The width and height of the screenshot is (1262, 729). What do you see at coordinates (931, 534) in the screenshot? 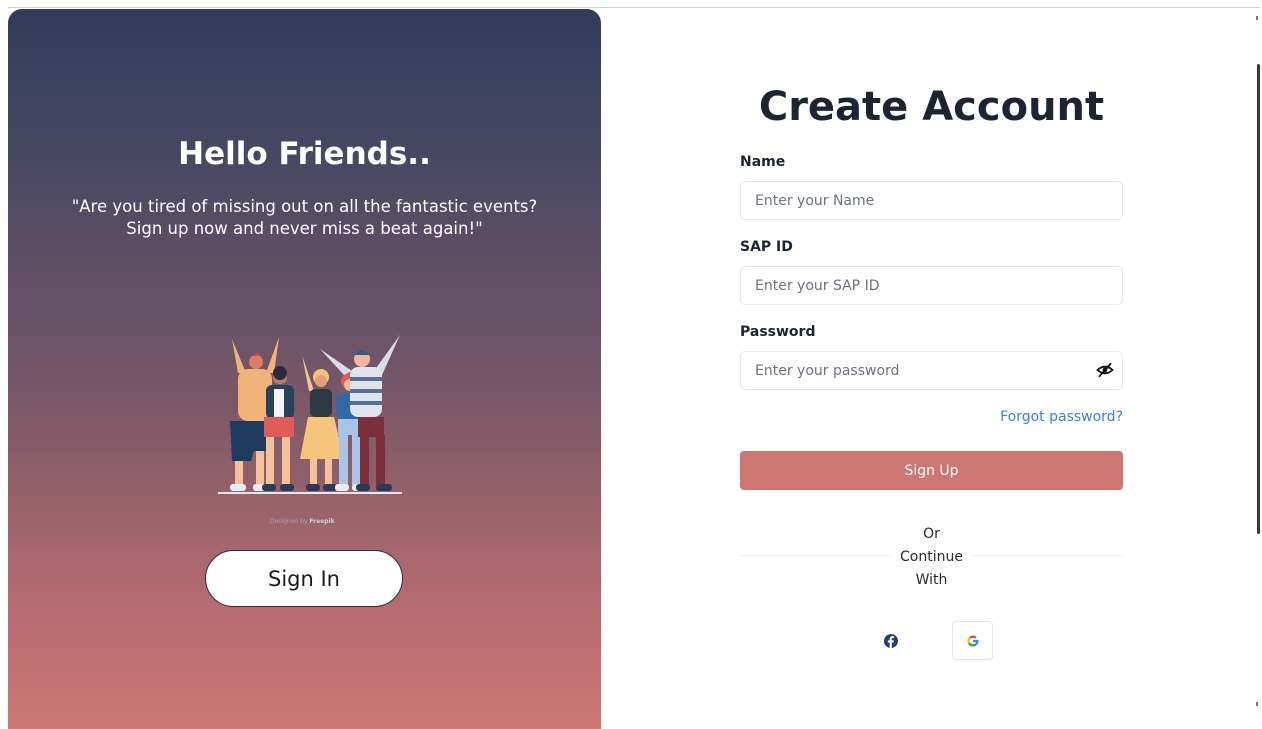
I see `divider-or: Or` at bounding box center [931, 534].